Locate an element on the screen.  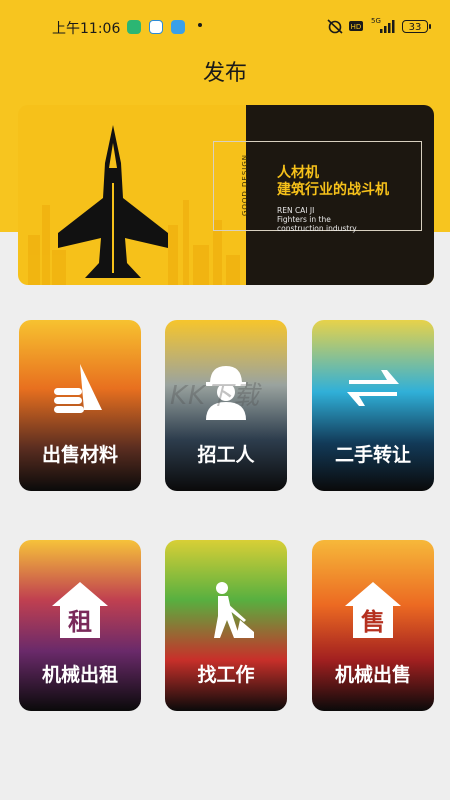
machinery-rent-tile: 租 机械出租 is located at coordinates (80, 625).